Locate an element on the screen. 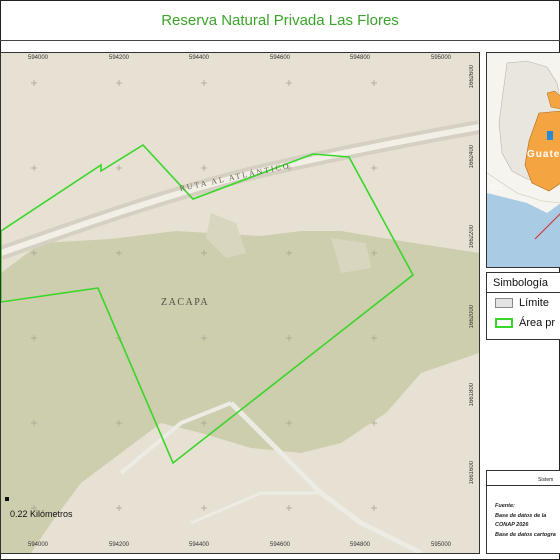 Image resolution: width=560 pixels, height=560 pixels. region-label: ZACAPA is located at coordinates (185, 302).